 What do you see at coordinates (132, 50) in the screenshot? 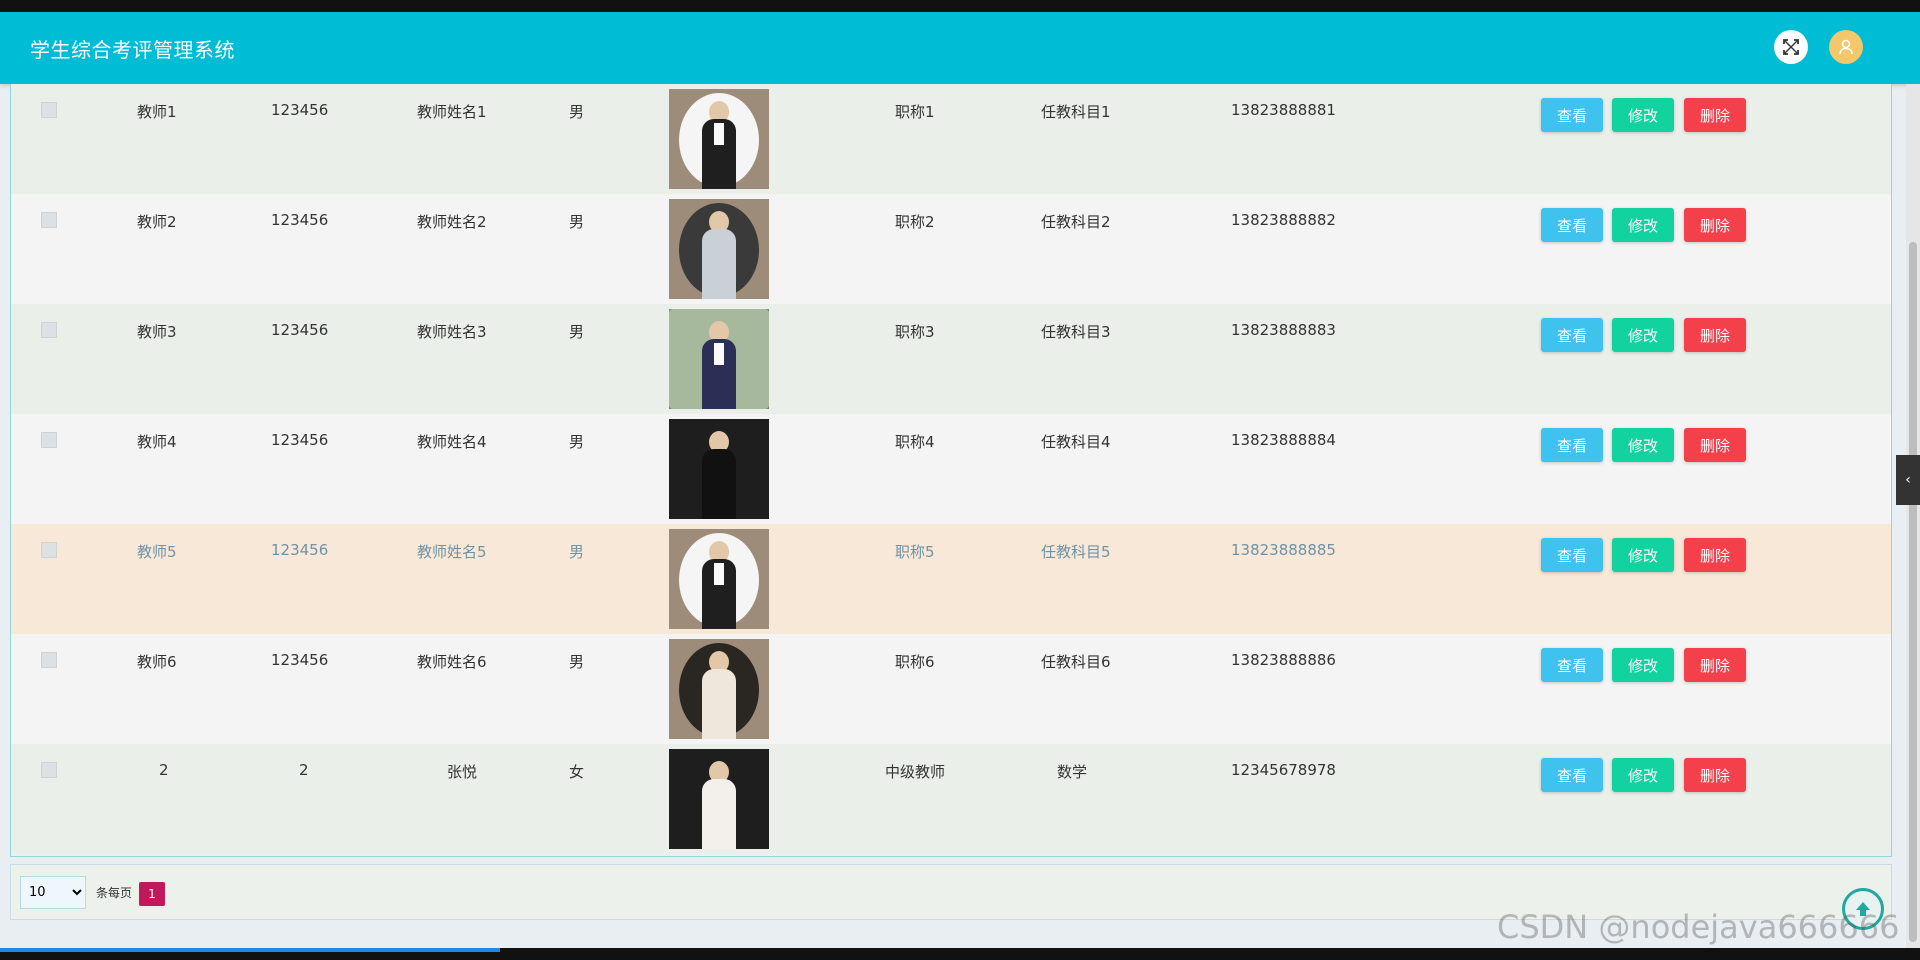
I see `app-title: 学生综合考评管理系统` at bounding box center [132, 50].